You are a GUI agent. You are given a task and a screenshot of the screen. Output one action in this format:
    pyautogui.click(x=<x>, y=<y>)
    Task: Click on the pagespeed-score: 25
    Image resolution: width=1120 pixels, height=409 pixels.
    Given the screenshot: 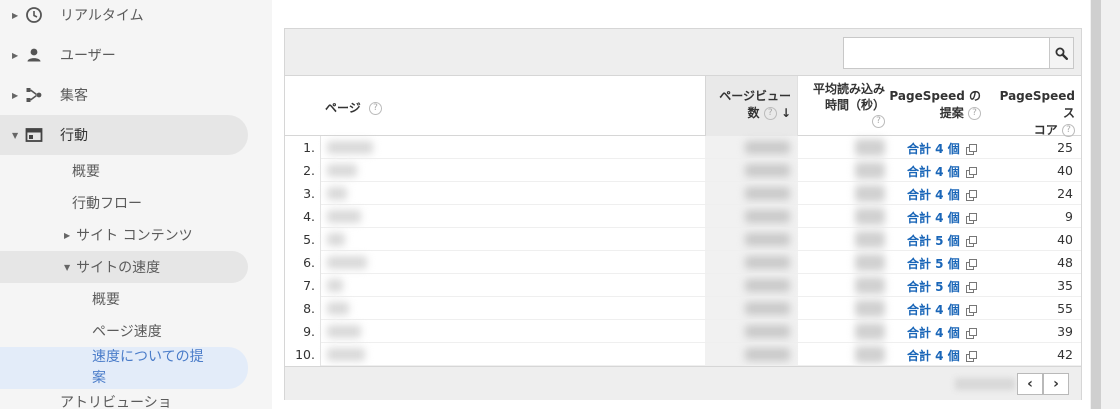 What is the action you would take?
    pyautogui.click(x=1065, y=147)
    